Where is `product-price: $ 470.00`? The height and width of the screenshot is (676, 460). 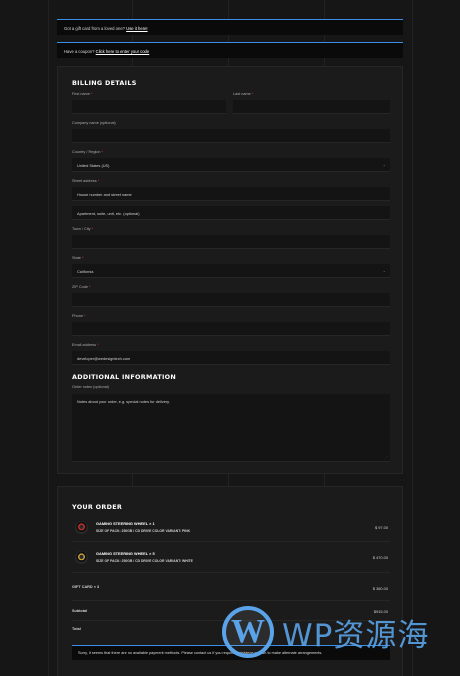
product-price: $ 470.00 is located at coordinates (380, 557).